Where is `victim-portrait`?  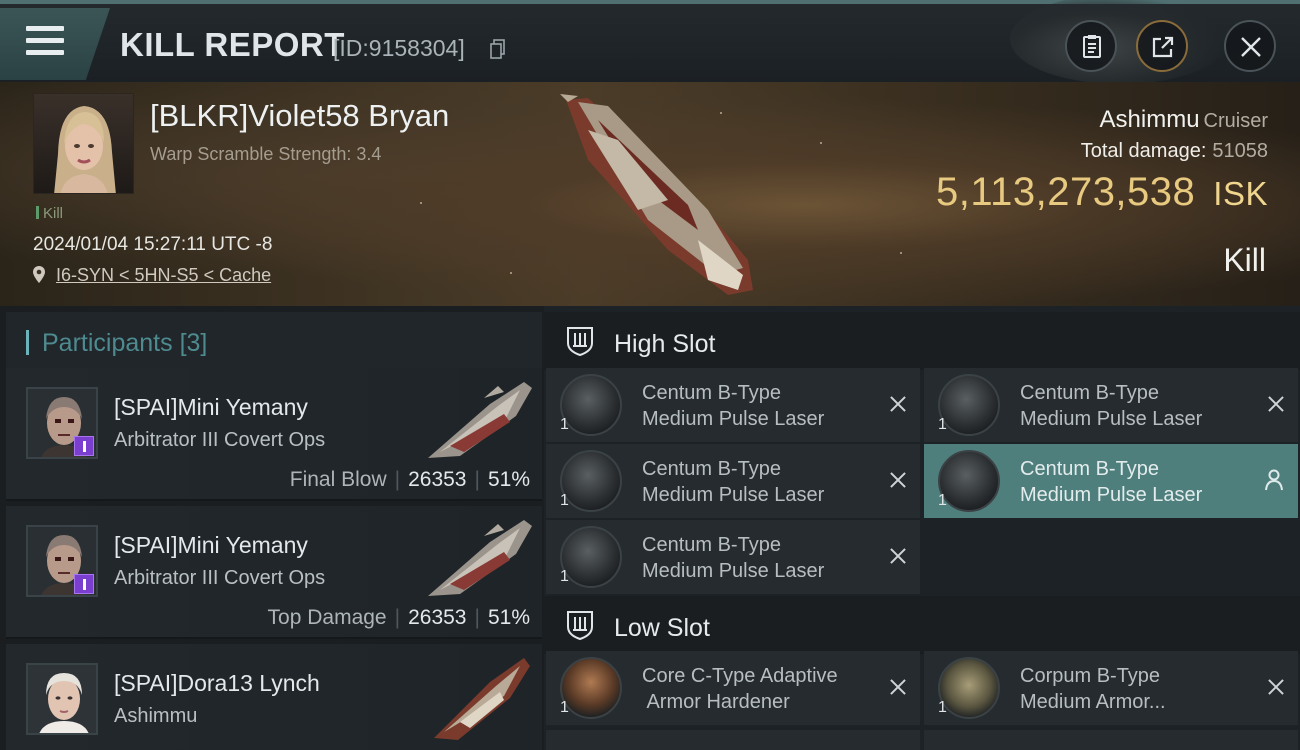 victim-portrait is located at coordinates (83, 143).